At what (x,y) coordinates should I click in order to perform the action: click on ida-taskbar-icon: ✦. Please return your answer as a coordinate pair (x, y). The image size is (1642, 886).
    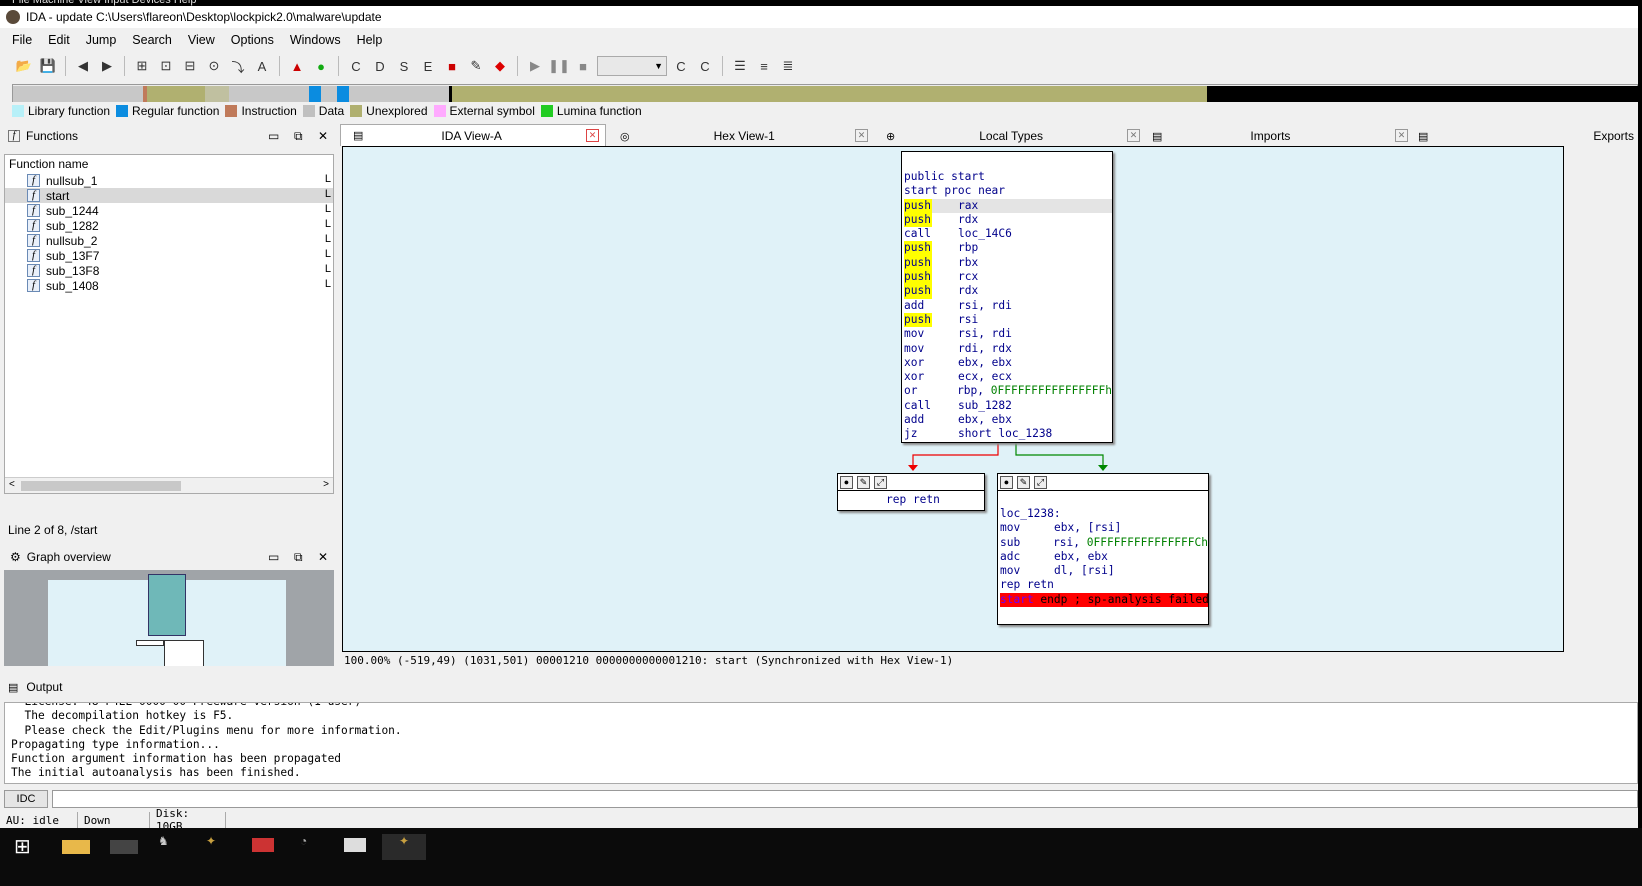
    Looking at the image, I should click on (404, 847).